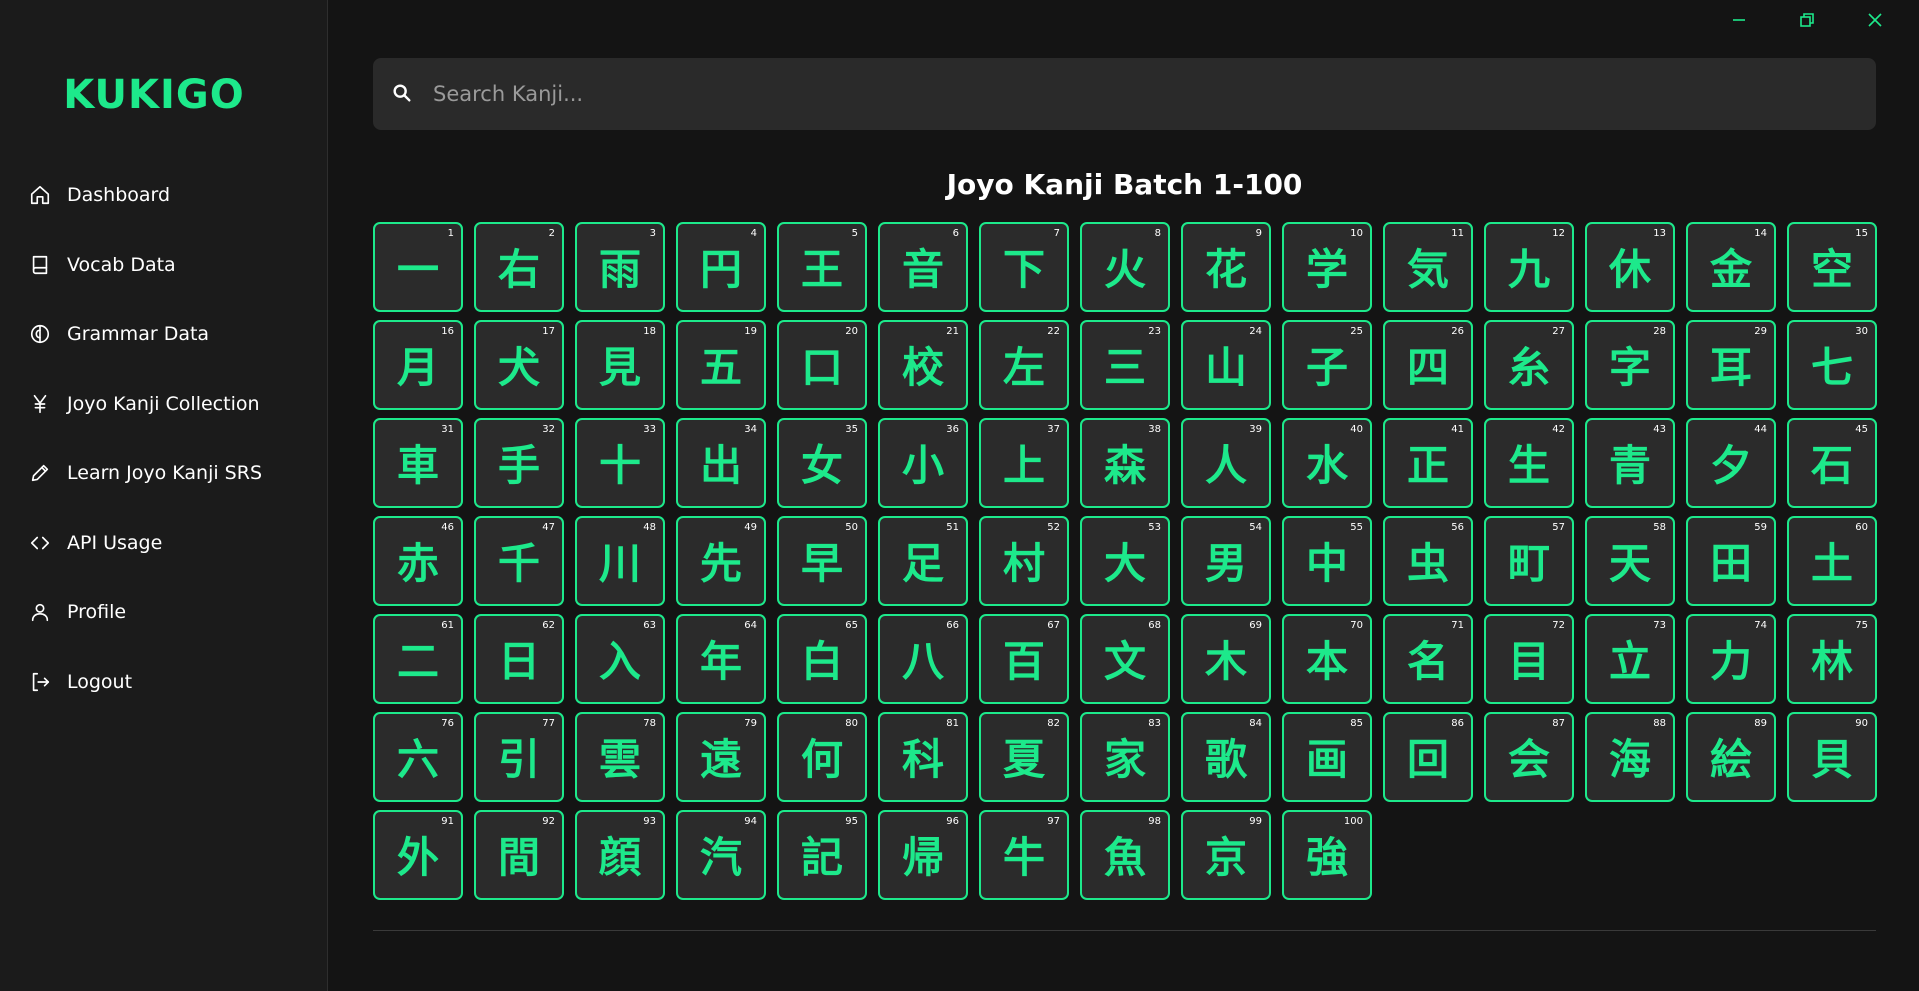 This screenshot has height=991, width=1919. Describe the element at coordinates (620, 757) in the screenshot. I see `kanji-card: 78 雲` at that location.